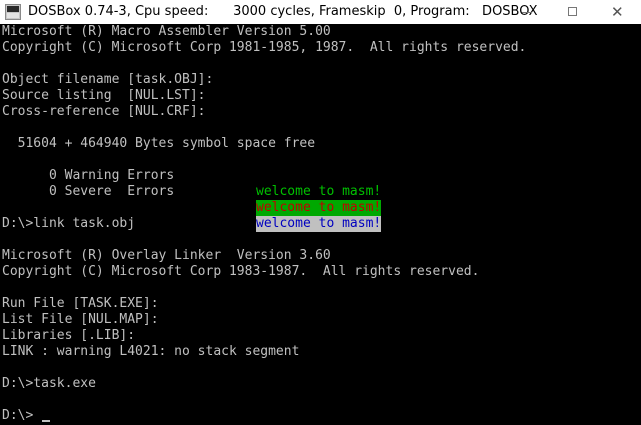 The image size is (641, 425). What do you see at coordinates (151, 351) in the screenshot?
I see `console-line: LINK : warning L4021: no stack segment` at bounding box center [151, 351].